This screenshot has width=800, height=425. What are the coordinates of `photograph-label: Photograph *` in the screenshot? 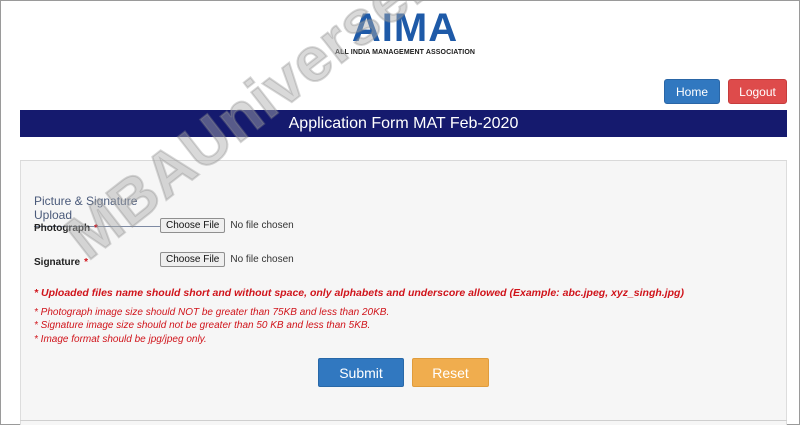 It's located at (66, 228).